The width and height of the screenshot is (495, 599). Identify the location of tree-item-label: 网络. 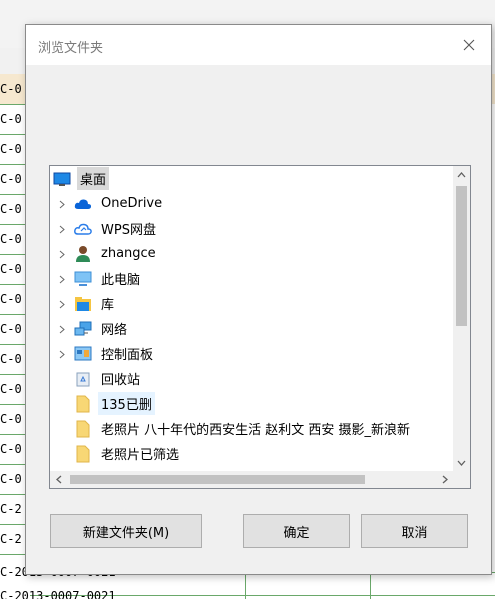
(114, 330).